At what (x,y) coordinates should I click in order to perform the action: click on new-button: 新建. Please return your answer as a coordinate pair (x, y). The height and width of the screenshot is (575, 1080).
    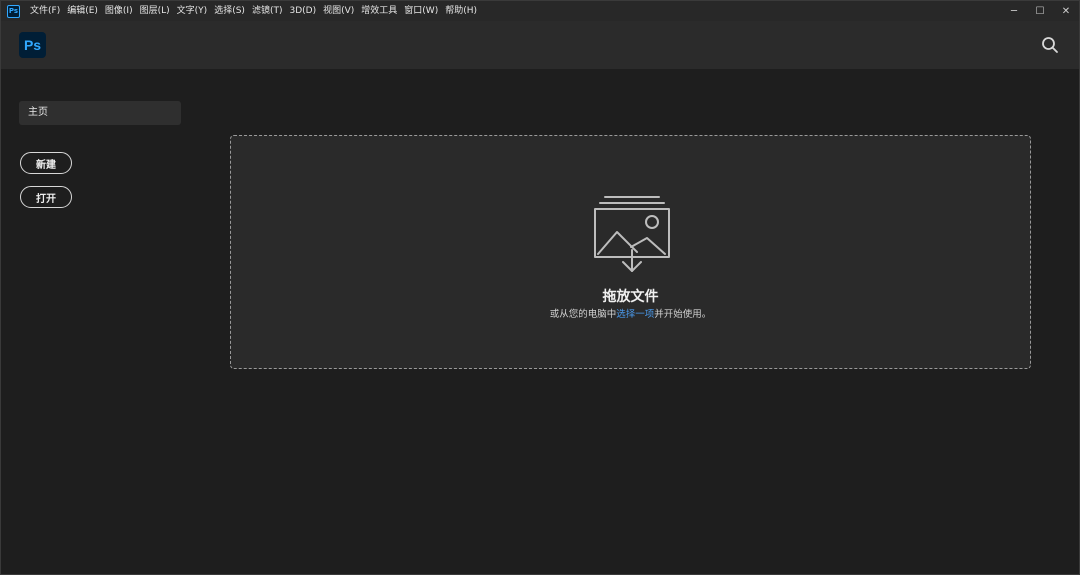
    Looking at the image, I should click on (46, 163).